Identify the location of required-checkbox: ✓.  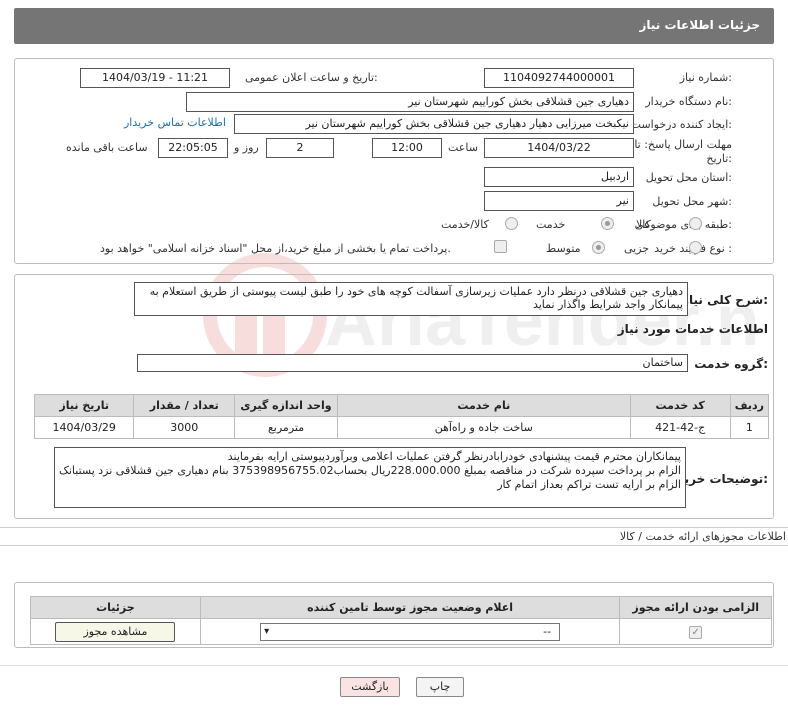
(696, 632).